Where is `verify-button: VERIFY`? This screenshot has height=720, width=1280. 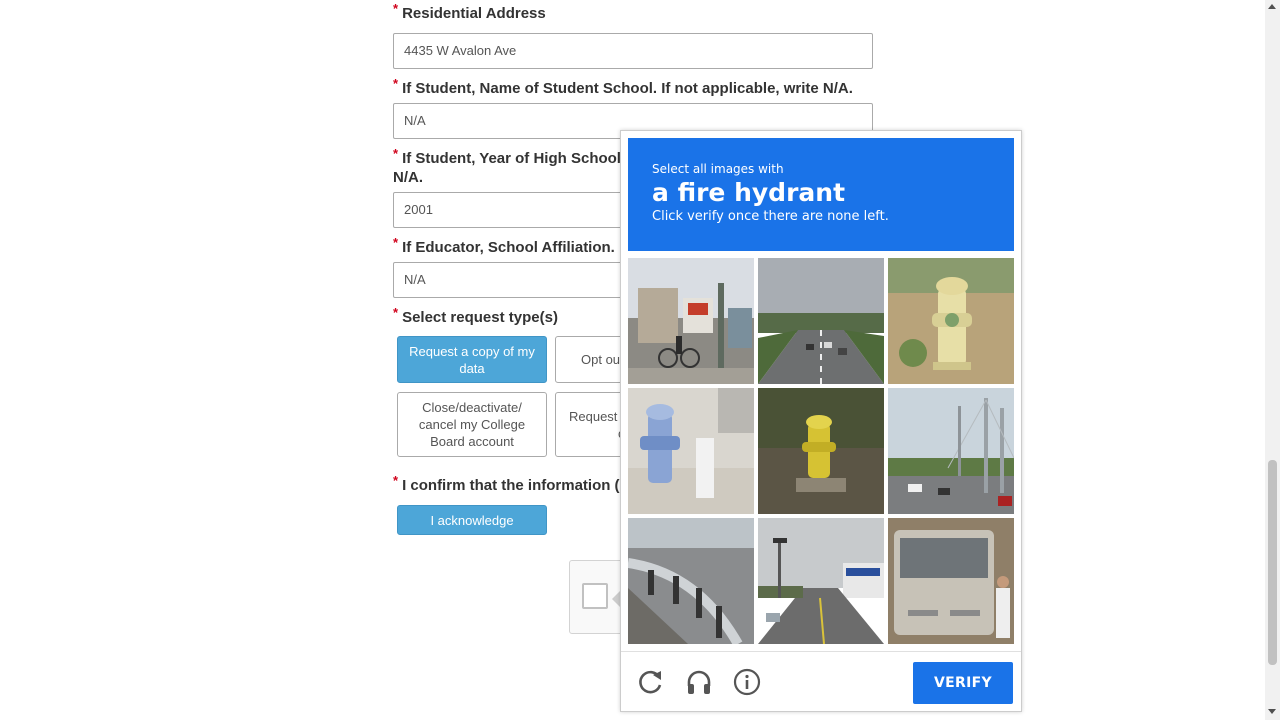
verify-button: VERIFY is located at coordinates (963, 683).